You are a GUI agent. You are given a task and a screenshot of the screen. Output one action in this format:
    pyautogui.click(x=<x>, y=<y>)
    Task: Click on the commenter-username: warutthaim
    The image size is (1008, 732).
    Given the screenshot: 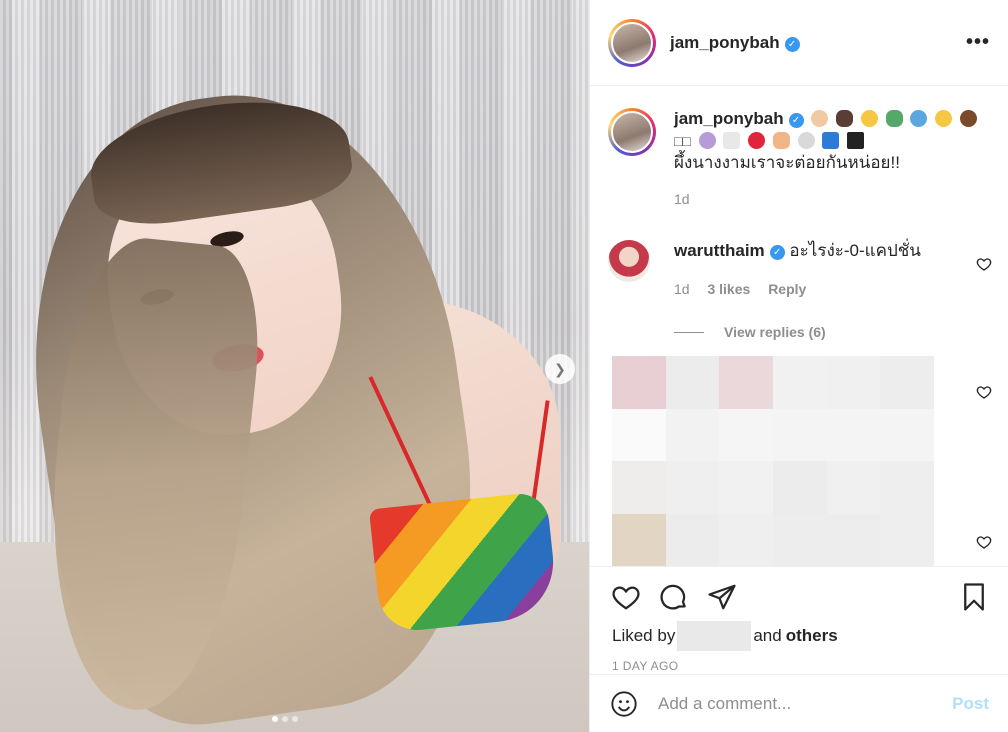 What is the action you would take?
    pyautogui.click(x=719, y=250)
    